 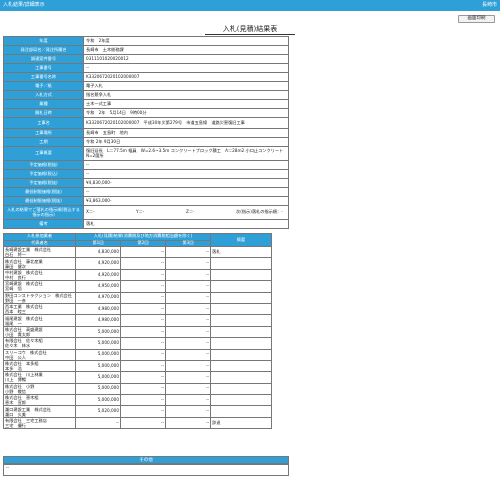 I want to click on info-row-bid-method: 入札方式 指名競争入札, so click(x=146, y=95).